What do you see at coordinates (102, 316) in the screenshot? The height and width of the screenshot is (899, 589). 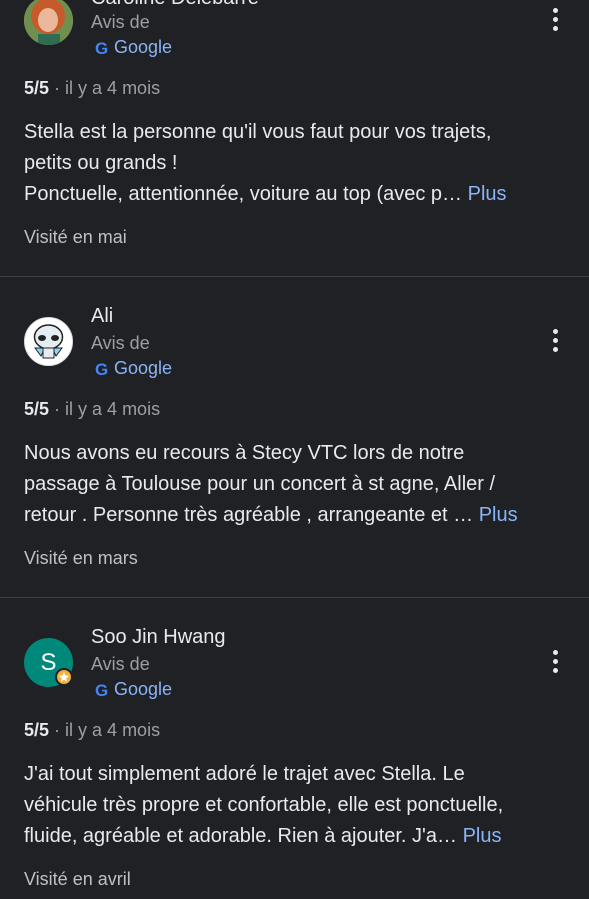 I see `reviewer-name: Ali` at bounding box center [102, 316].